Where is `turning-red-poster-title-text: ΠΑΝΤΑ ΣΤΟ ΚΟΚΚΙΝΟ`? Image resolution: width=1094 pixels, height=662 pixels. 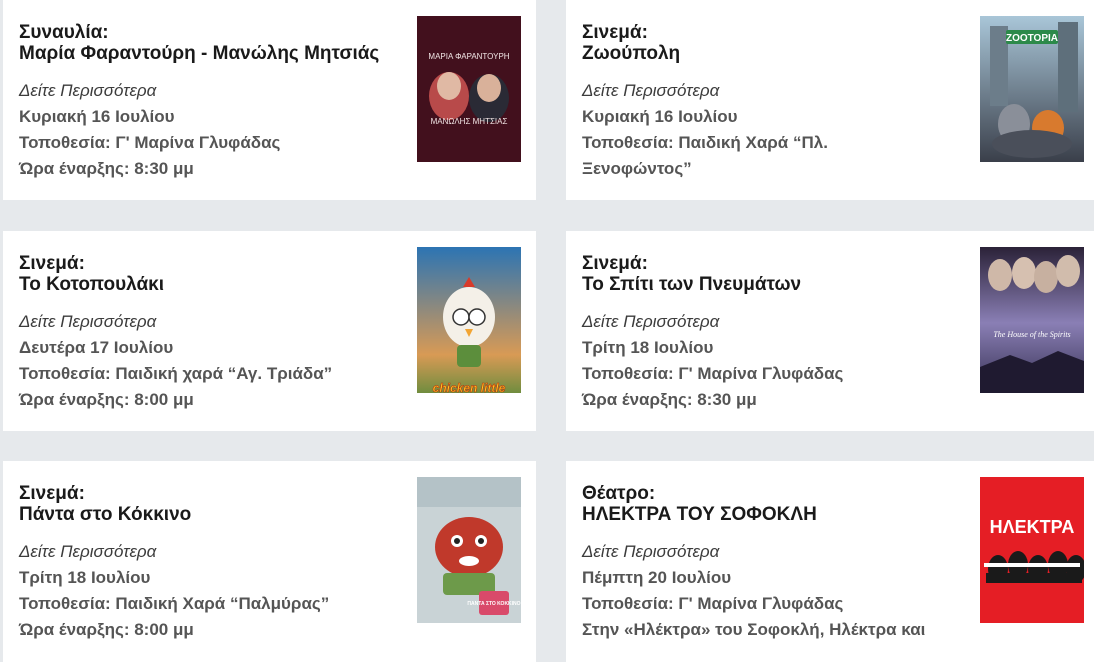
turning-red-poster-title-text: ΠΑΝΤΑ ΣΤΟ ΚΟΚΚΙΝΟ is located at coordinates (493, 604).